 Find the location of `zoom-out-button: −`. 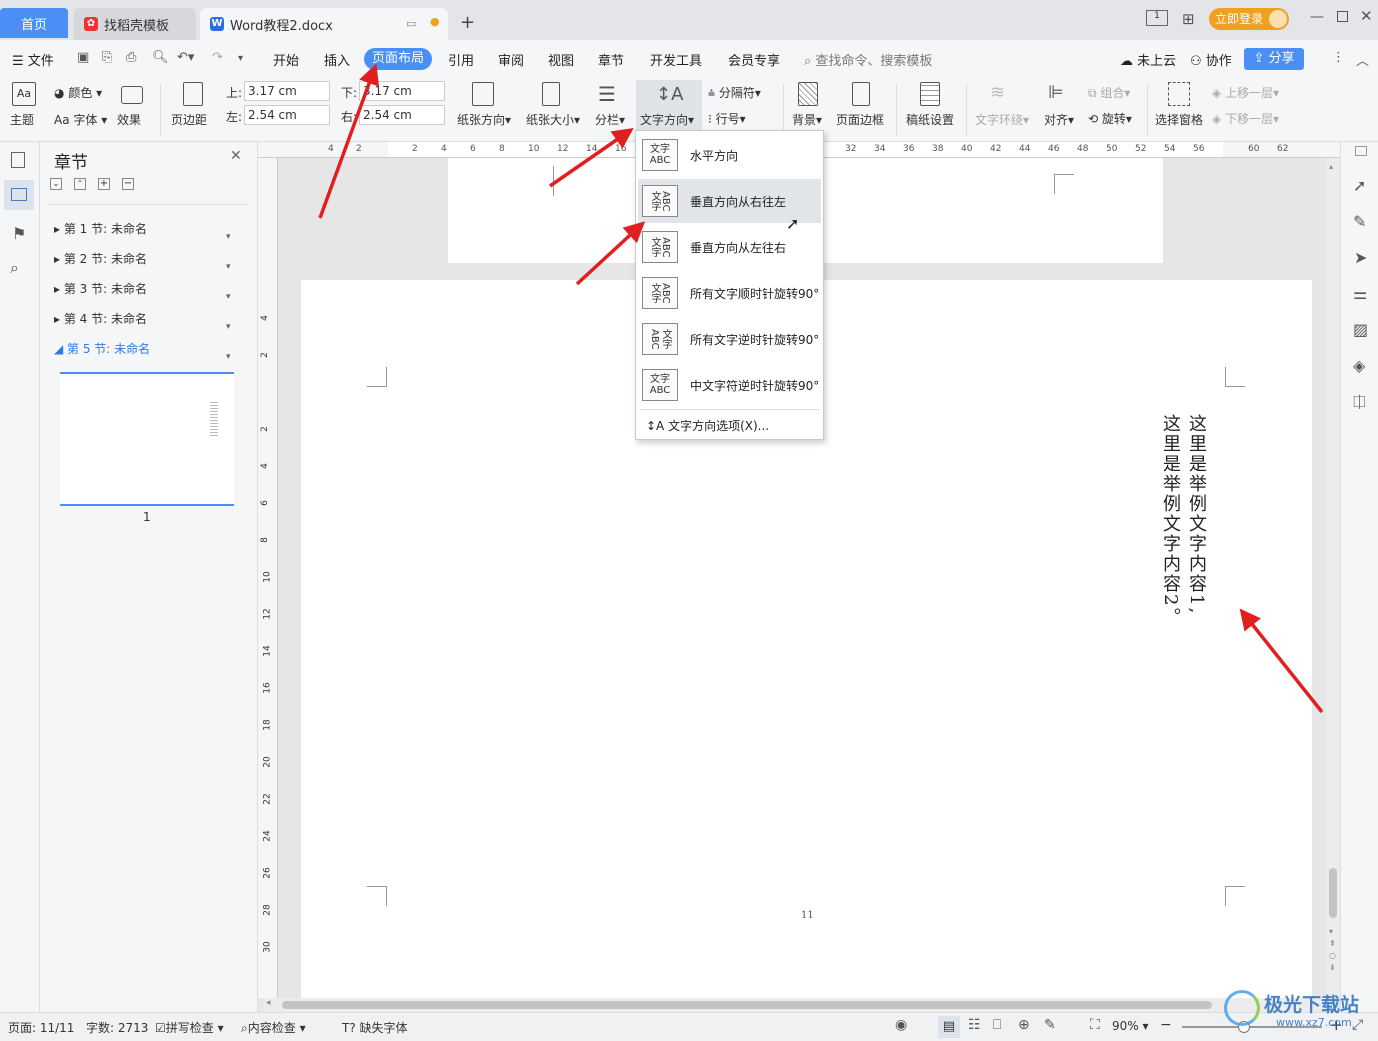

zoom-out-button: − is located at coordinates (1166, 1025).